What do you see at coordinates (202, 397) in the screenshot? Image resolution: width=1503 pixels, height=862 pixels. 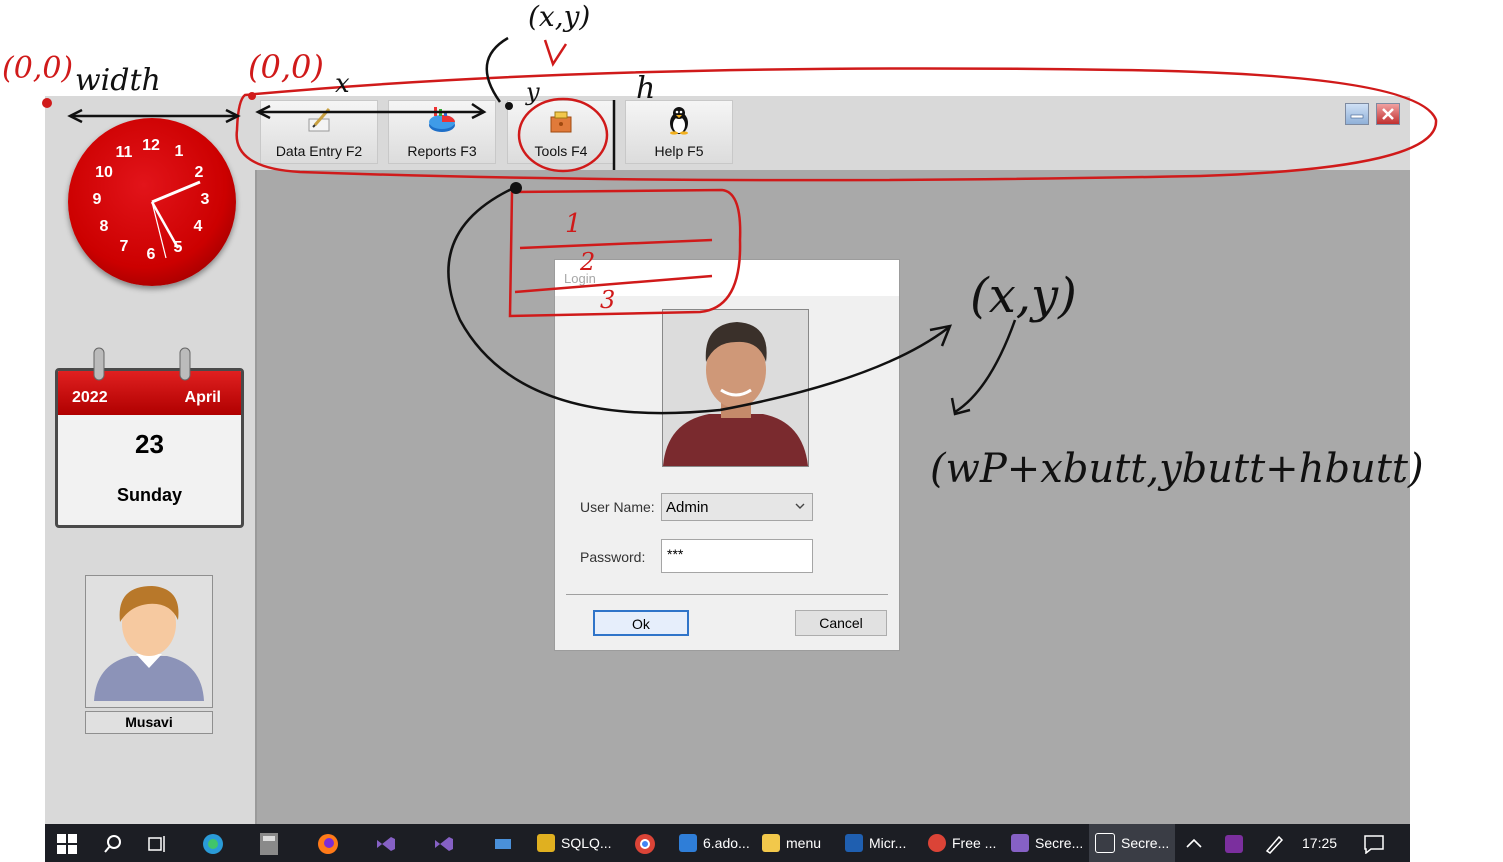 I see `calendar-month: April` at bounding box center [202, 397].